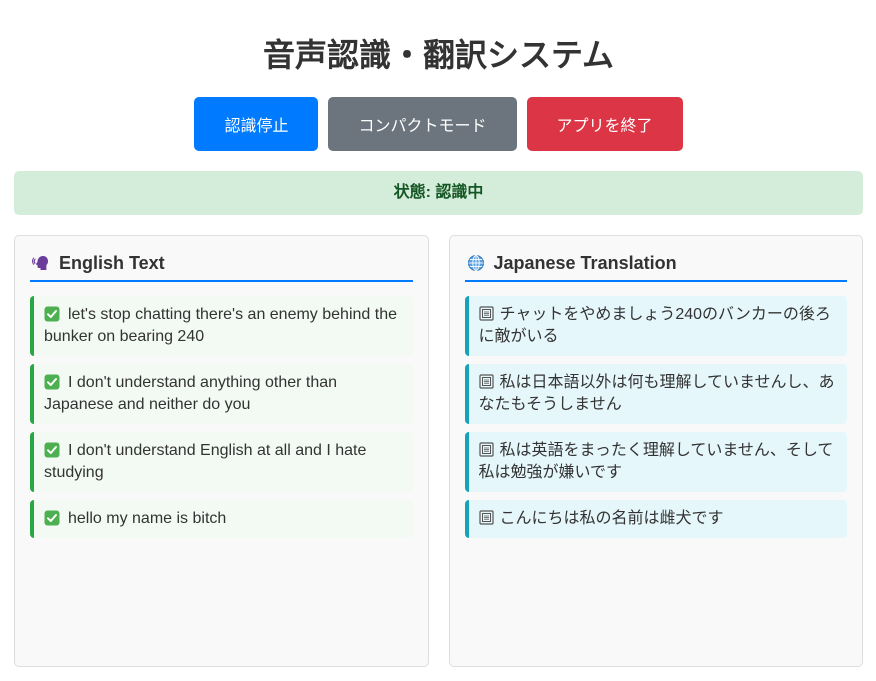  What do you see at coordinates (476, 263) in the screenshot?
I see `globe-icon` at bounding box center [476, 263].